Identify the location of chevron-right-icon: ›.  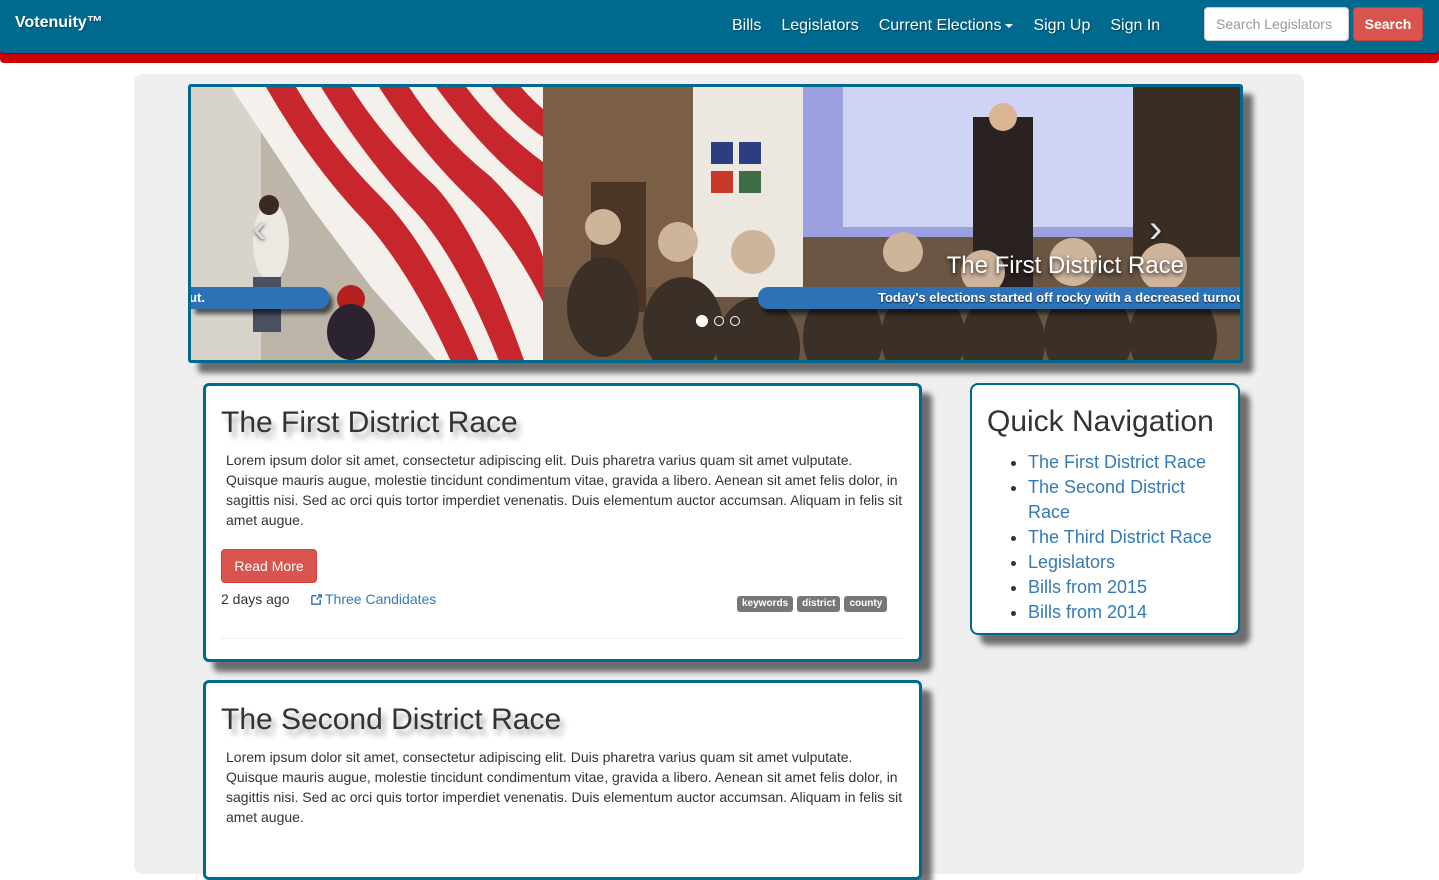
(1155, 229).